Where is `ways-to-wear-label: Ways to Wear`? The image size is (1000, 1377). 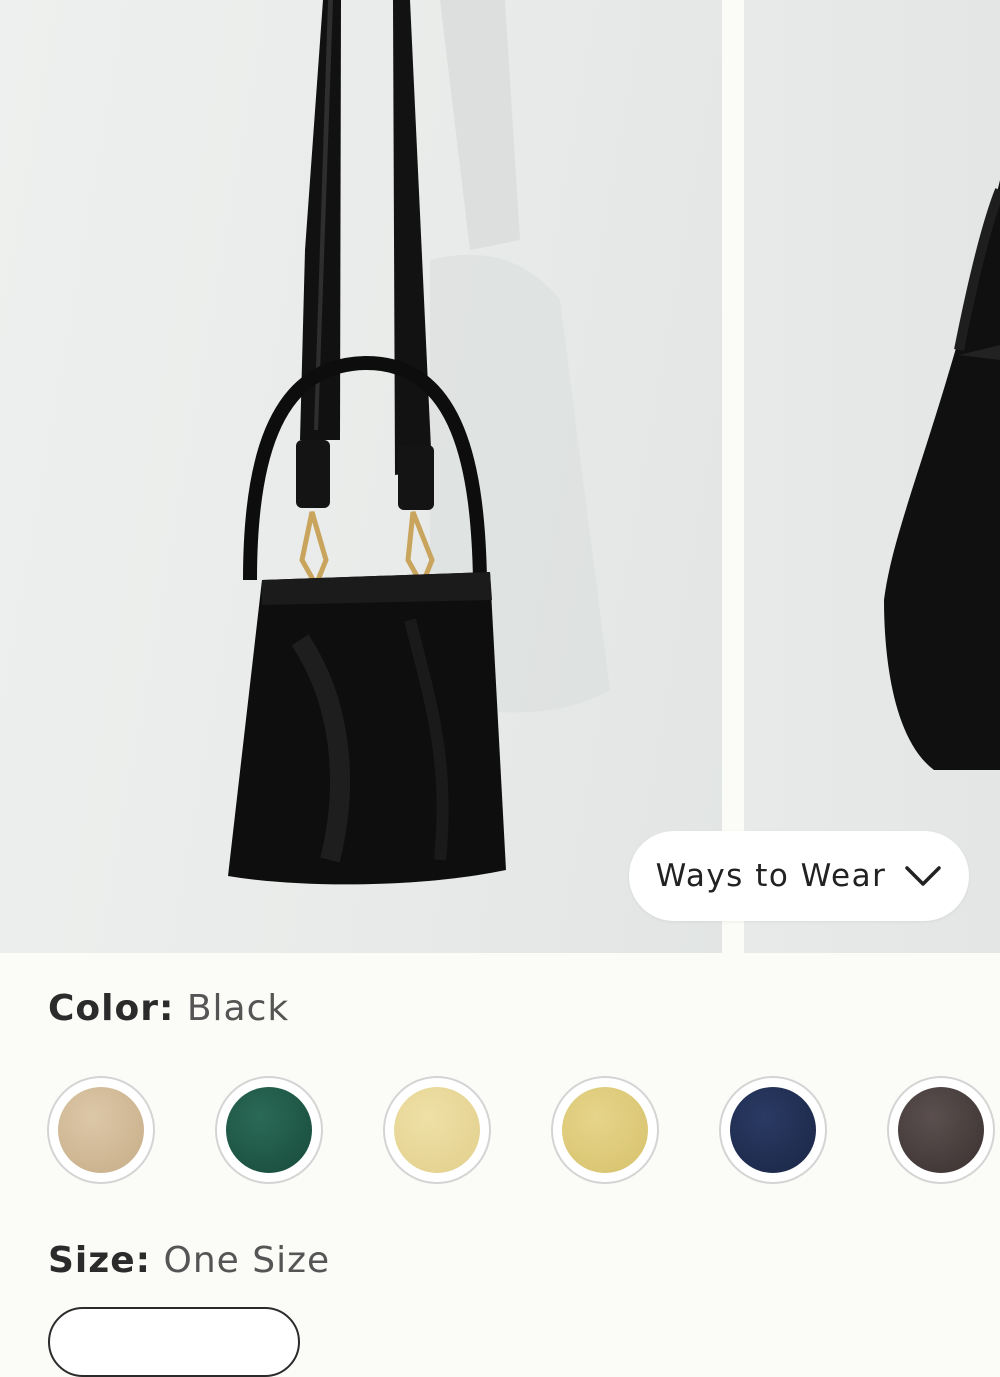
ways-to-wear-label: Ways to Wear is located at coordinates (771, 876).